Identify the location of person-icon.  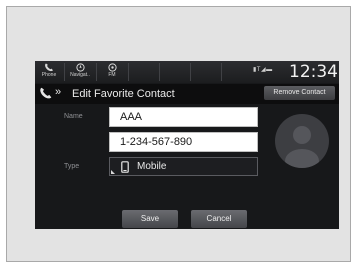
(302, 147).